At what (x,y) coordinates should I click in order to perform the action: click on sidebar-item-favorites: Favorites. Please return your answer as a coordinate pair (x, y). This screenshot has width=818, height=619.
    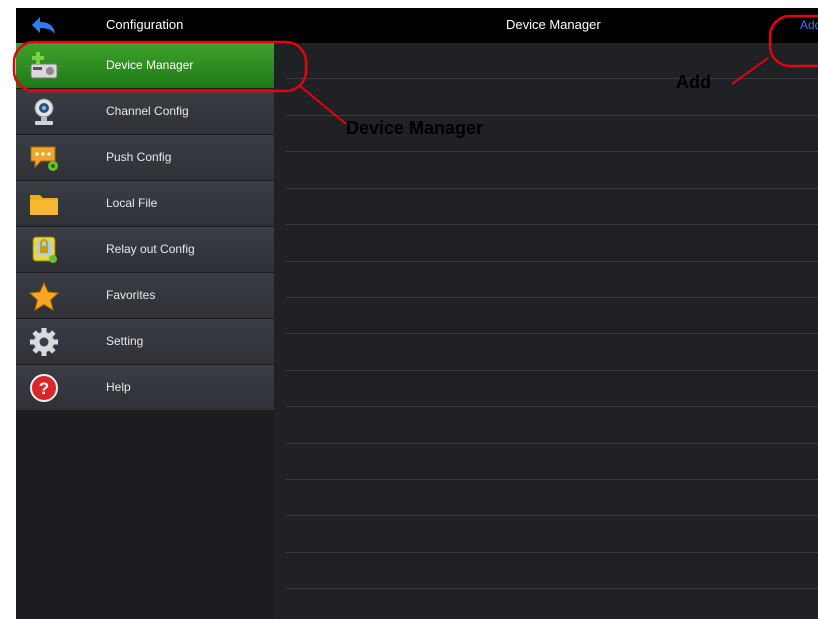
    Looking at the image, I should click on (145, 296).